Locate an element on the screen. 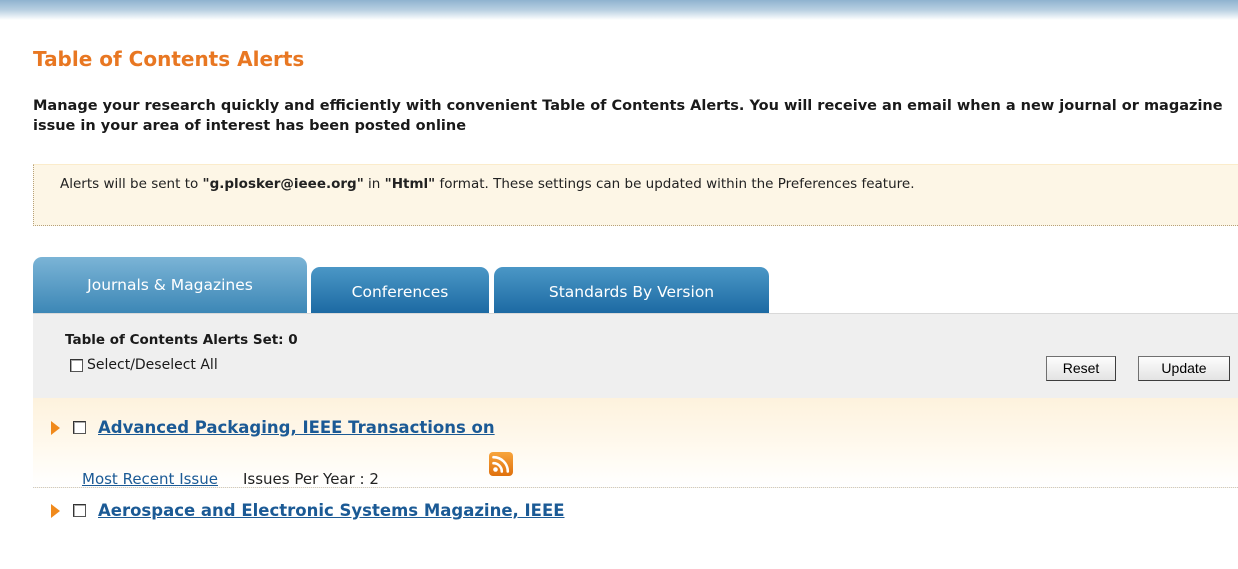 The width and height of the screenshot is (1238, 569). notice-format: "Html" is located at coordinates (410, 184).